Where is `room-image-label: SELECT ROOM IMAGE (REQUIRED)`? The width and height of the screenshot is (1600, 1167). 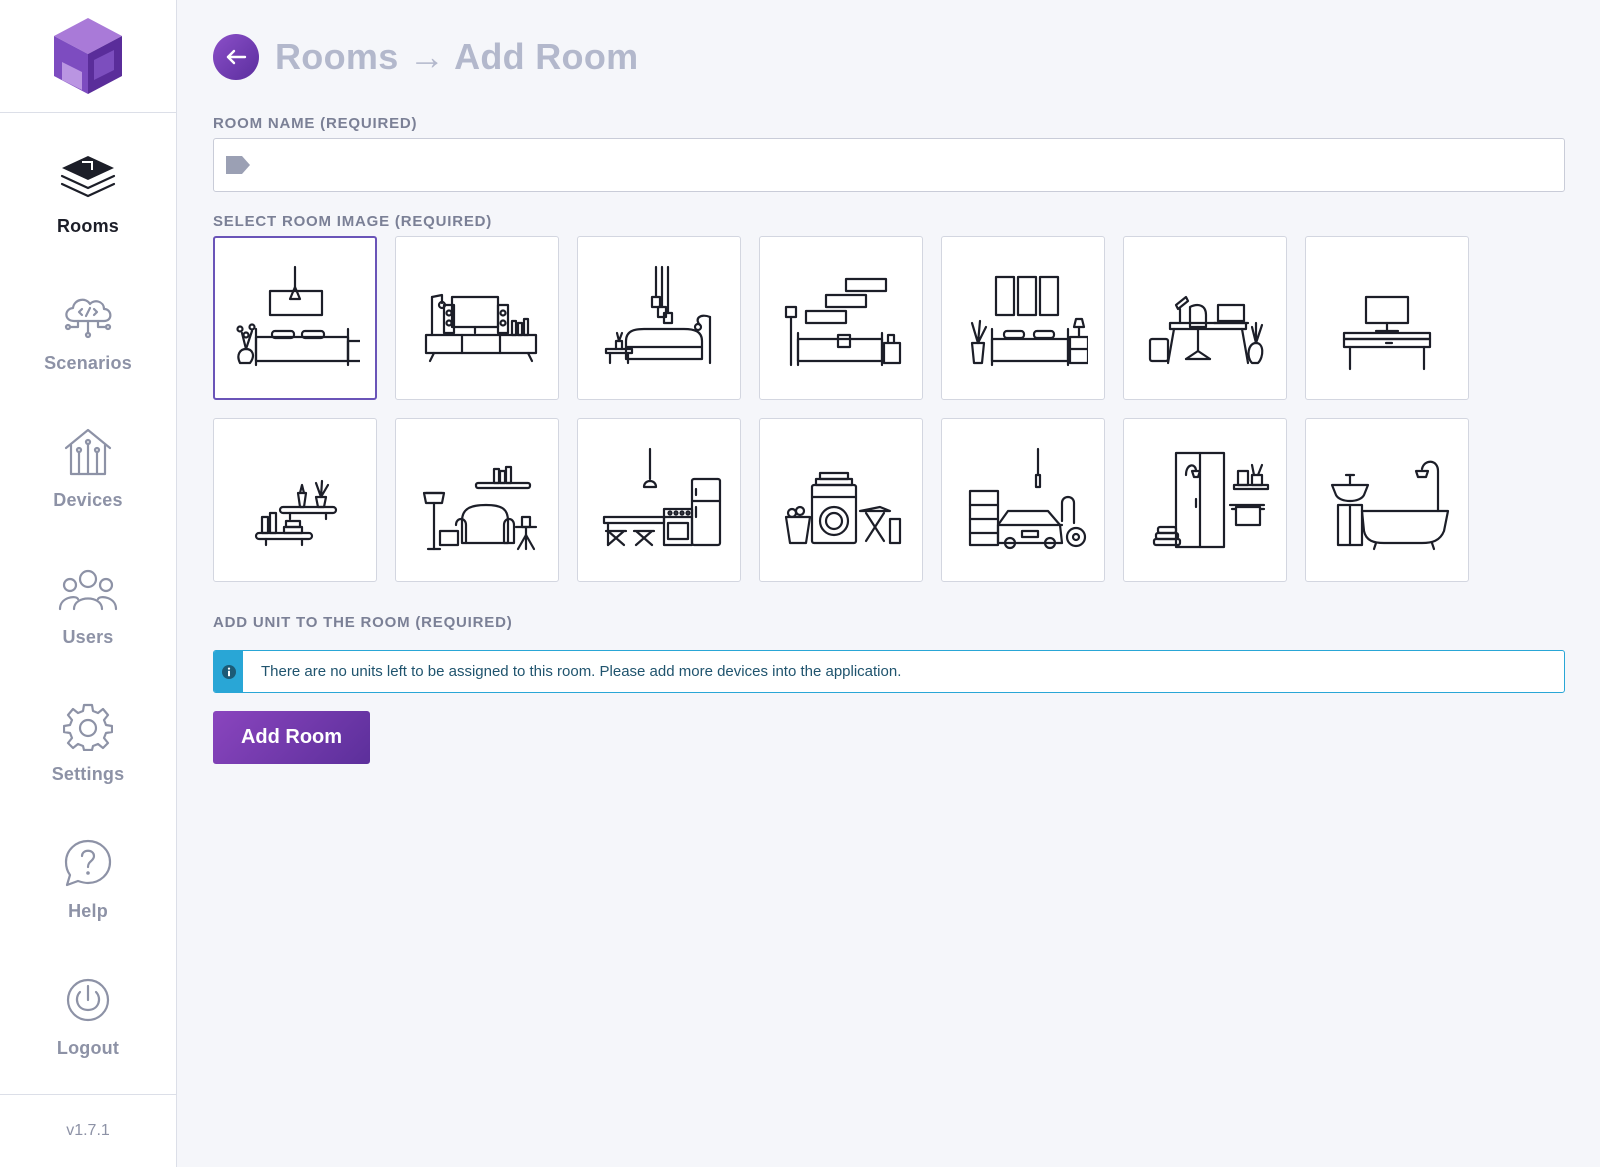
room-image-label: SELECT ROOM IMAGE (REQUIRED) is located at coordinates (353, 221).